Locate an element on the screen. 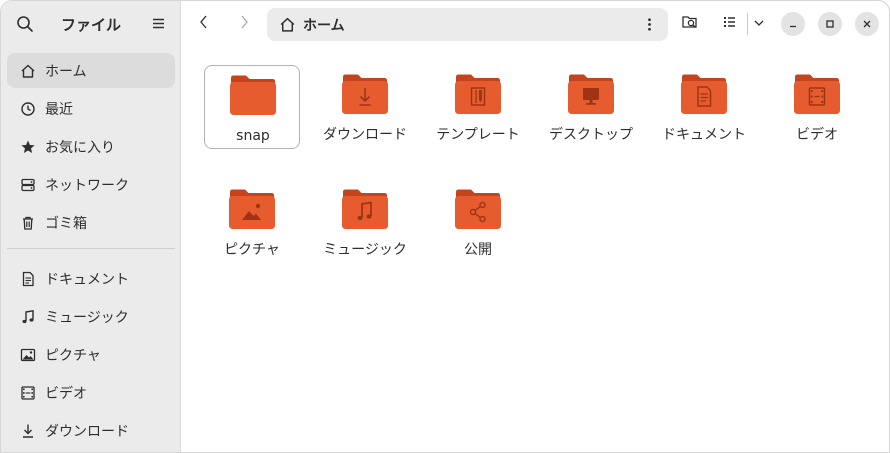 This screenshot has height=453, width=890. sidebar-item-label: ビデオ is located at coordinates (66, 393).